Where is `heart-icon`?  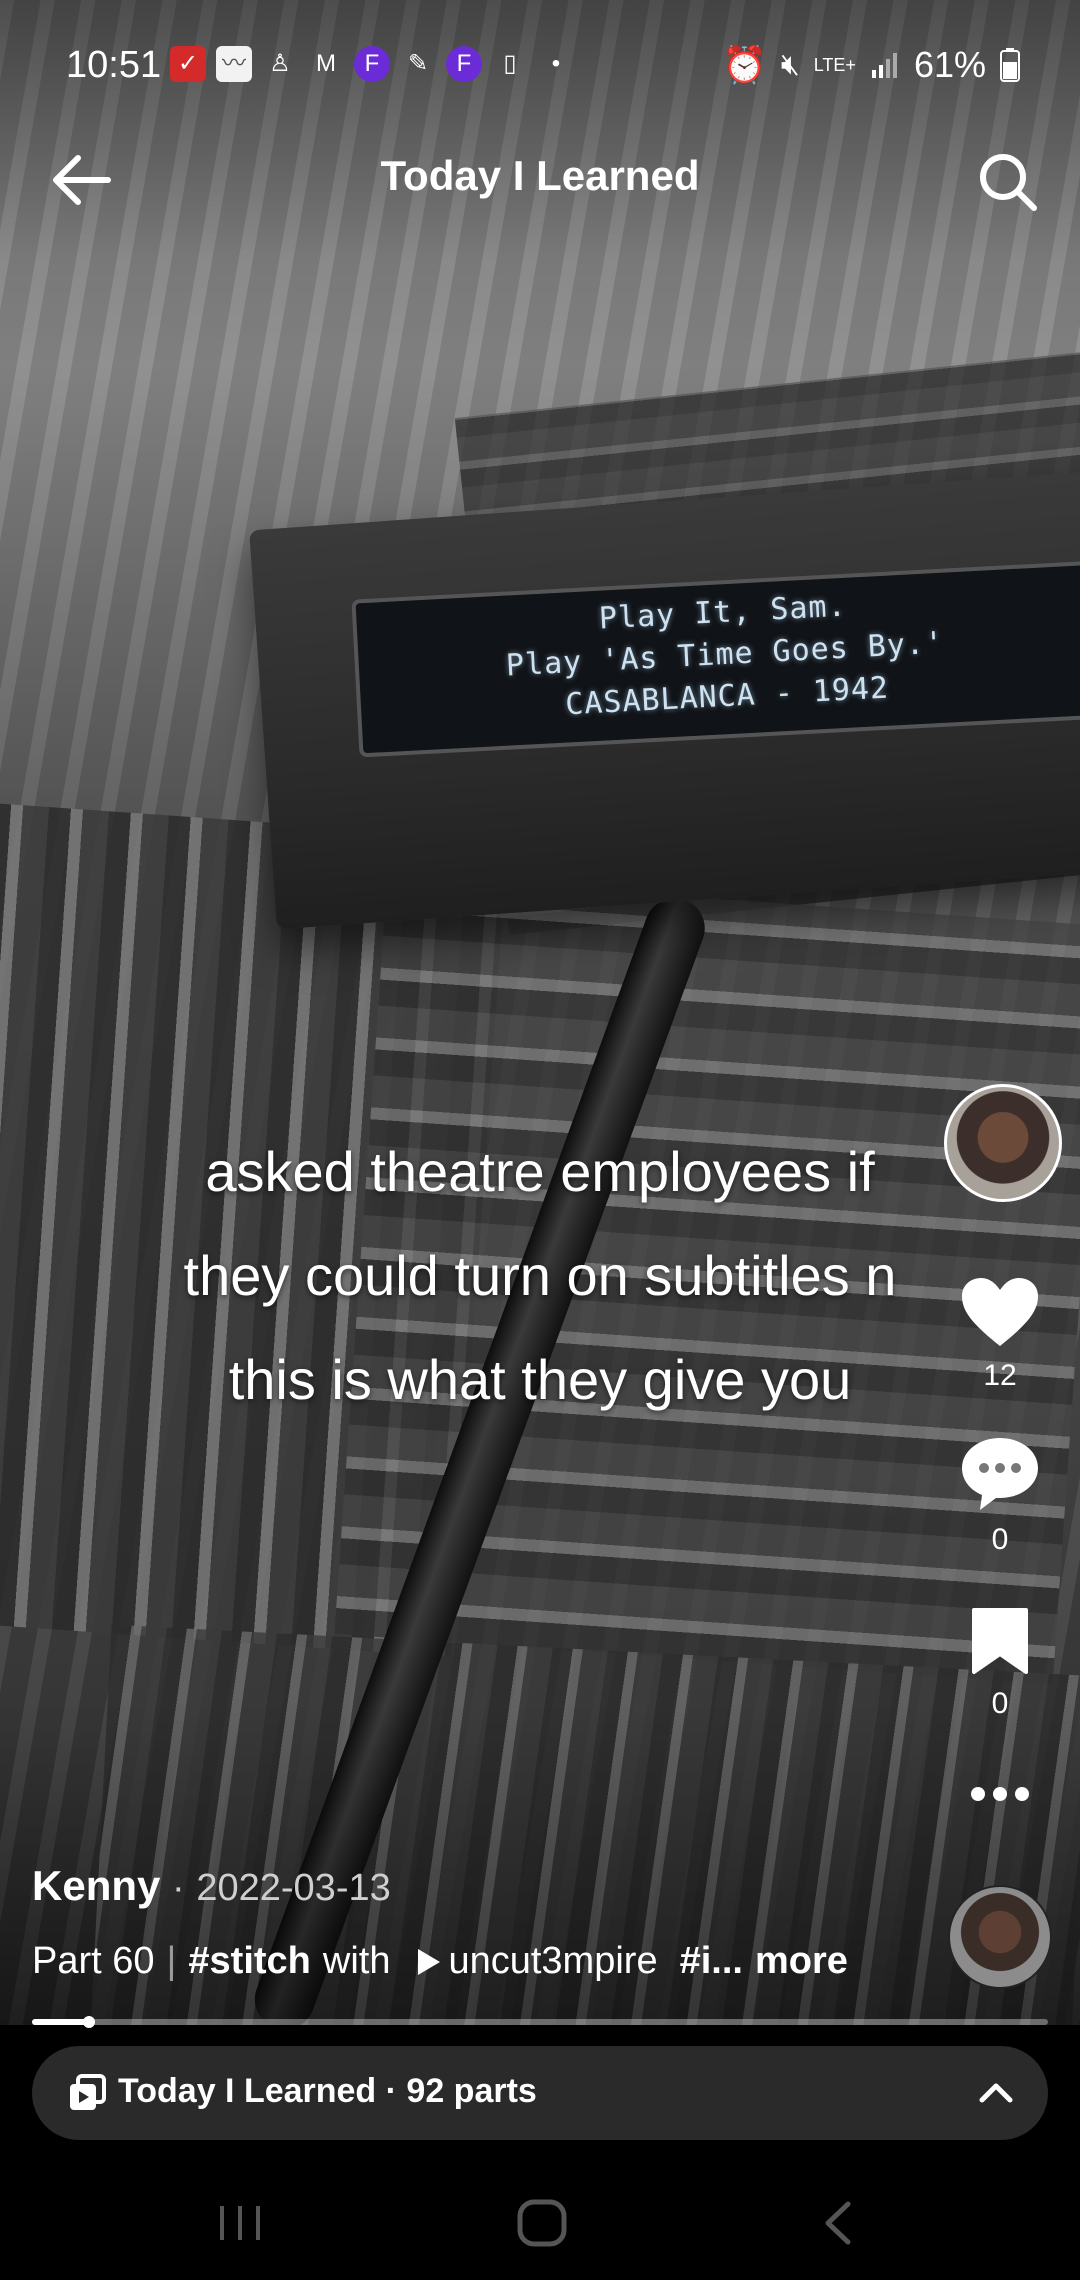 heart-icon is located at coordinates (1000, 1312).